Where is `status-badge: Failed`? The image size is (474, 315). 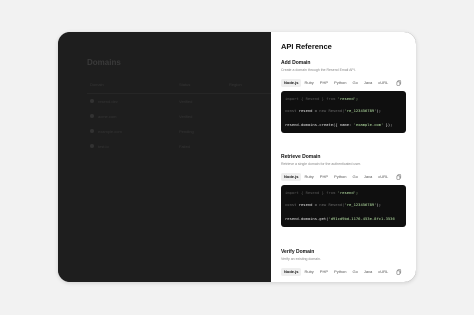
status-badge: Failed is located at coordinates (184, 146).